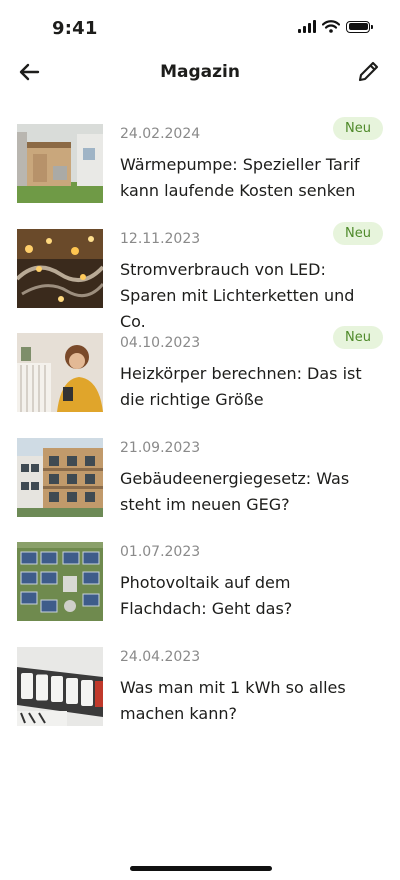  I want to click on solar-panels-image, so click(60, 582).